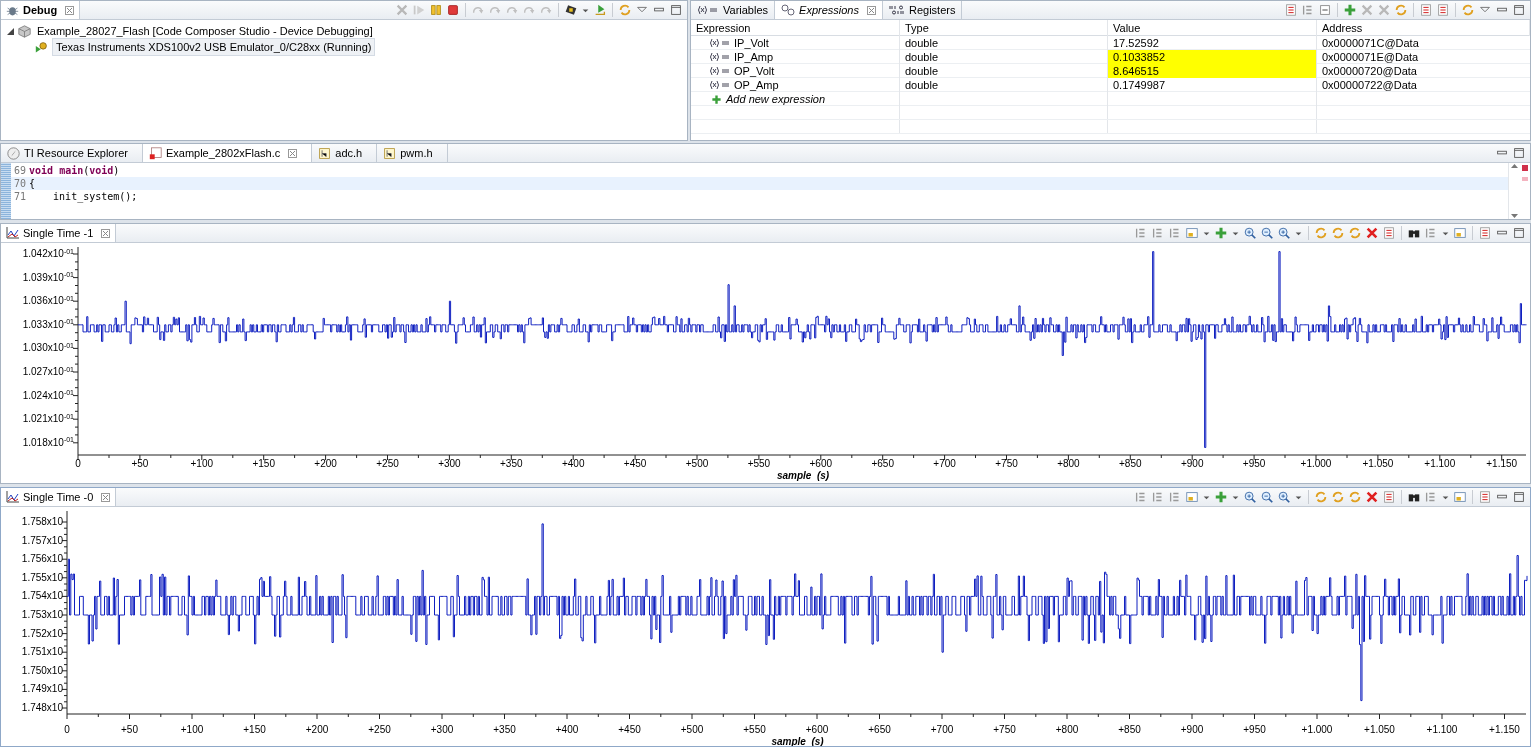 This screenshot has height=747, width=1531. I want to click on expanded-icon, so click(10, 31).